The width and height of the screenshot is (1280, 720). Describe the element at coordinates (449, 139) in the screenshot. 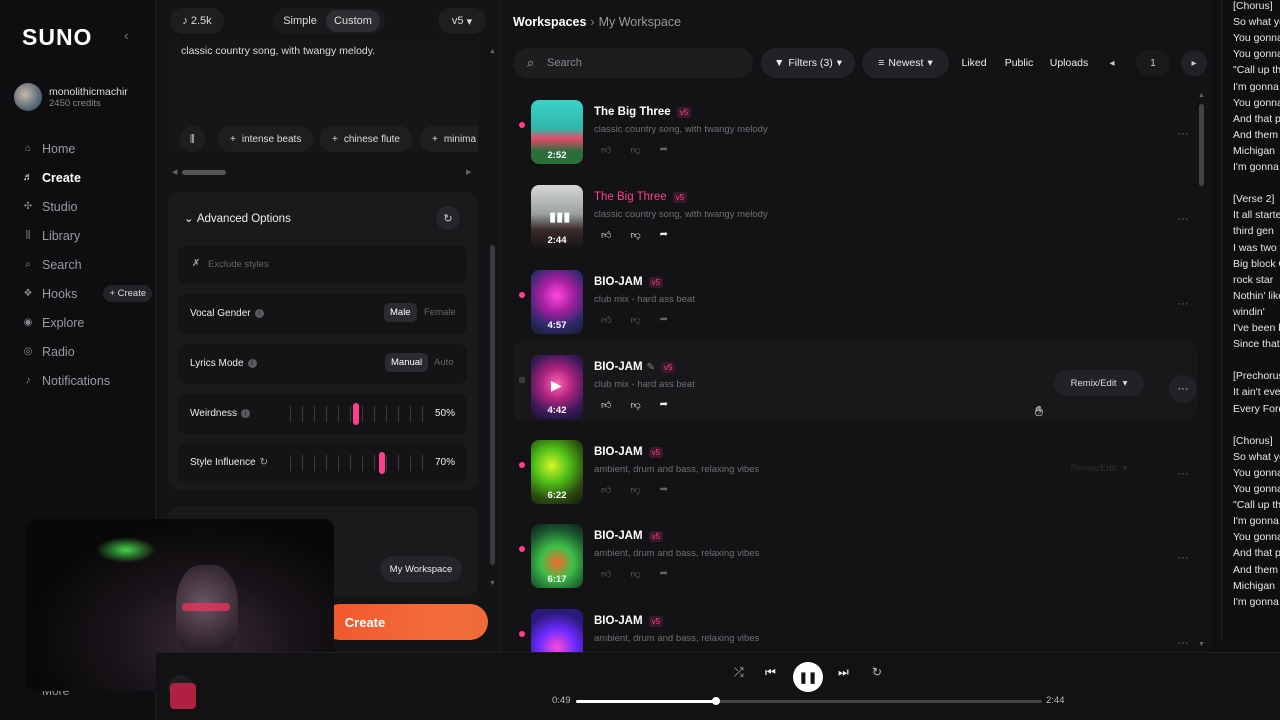

I see `style-chip: + minima` at that location.